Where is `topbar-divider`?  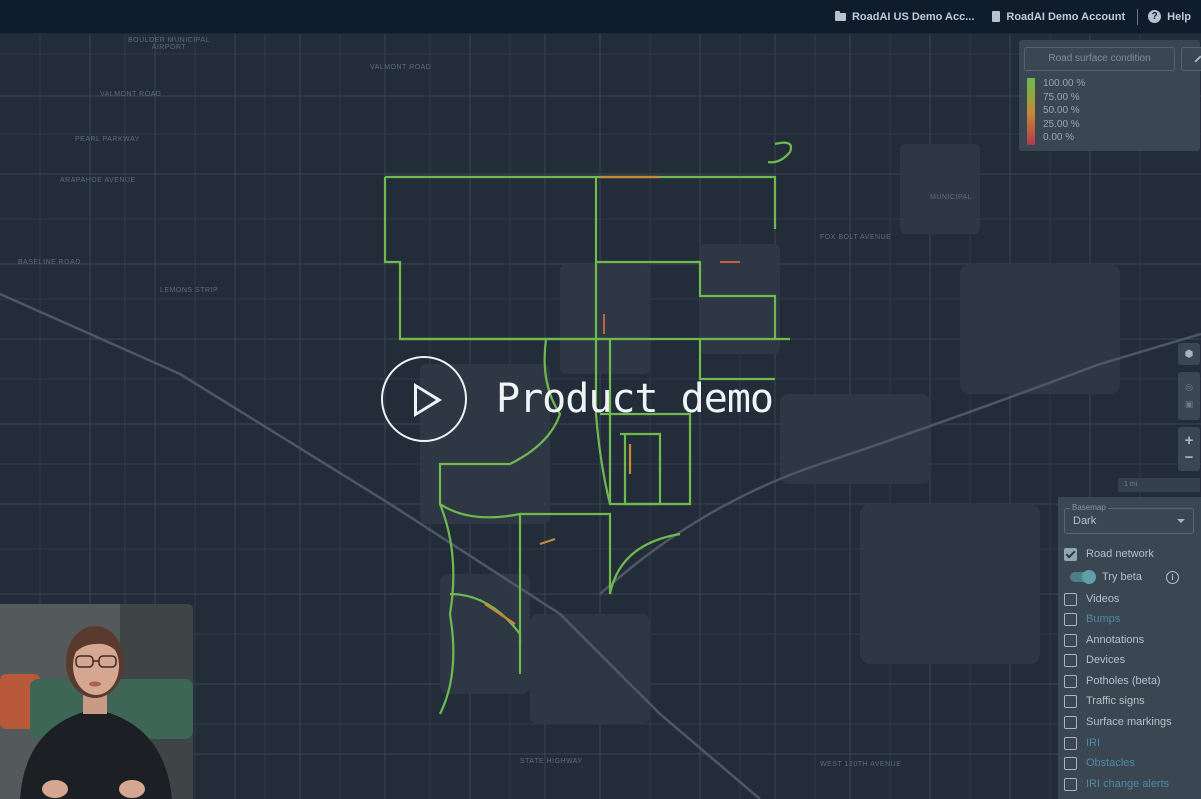
topbar-divider is located at coordinates (1138, 16).